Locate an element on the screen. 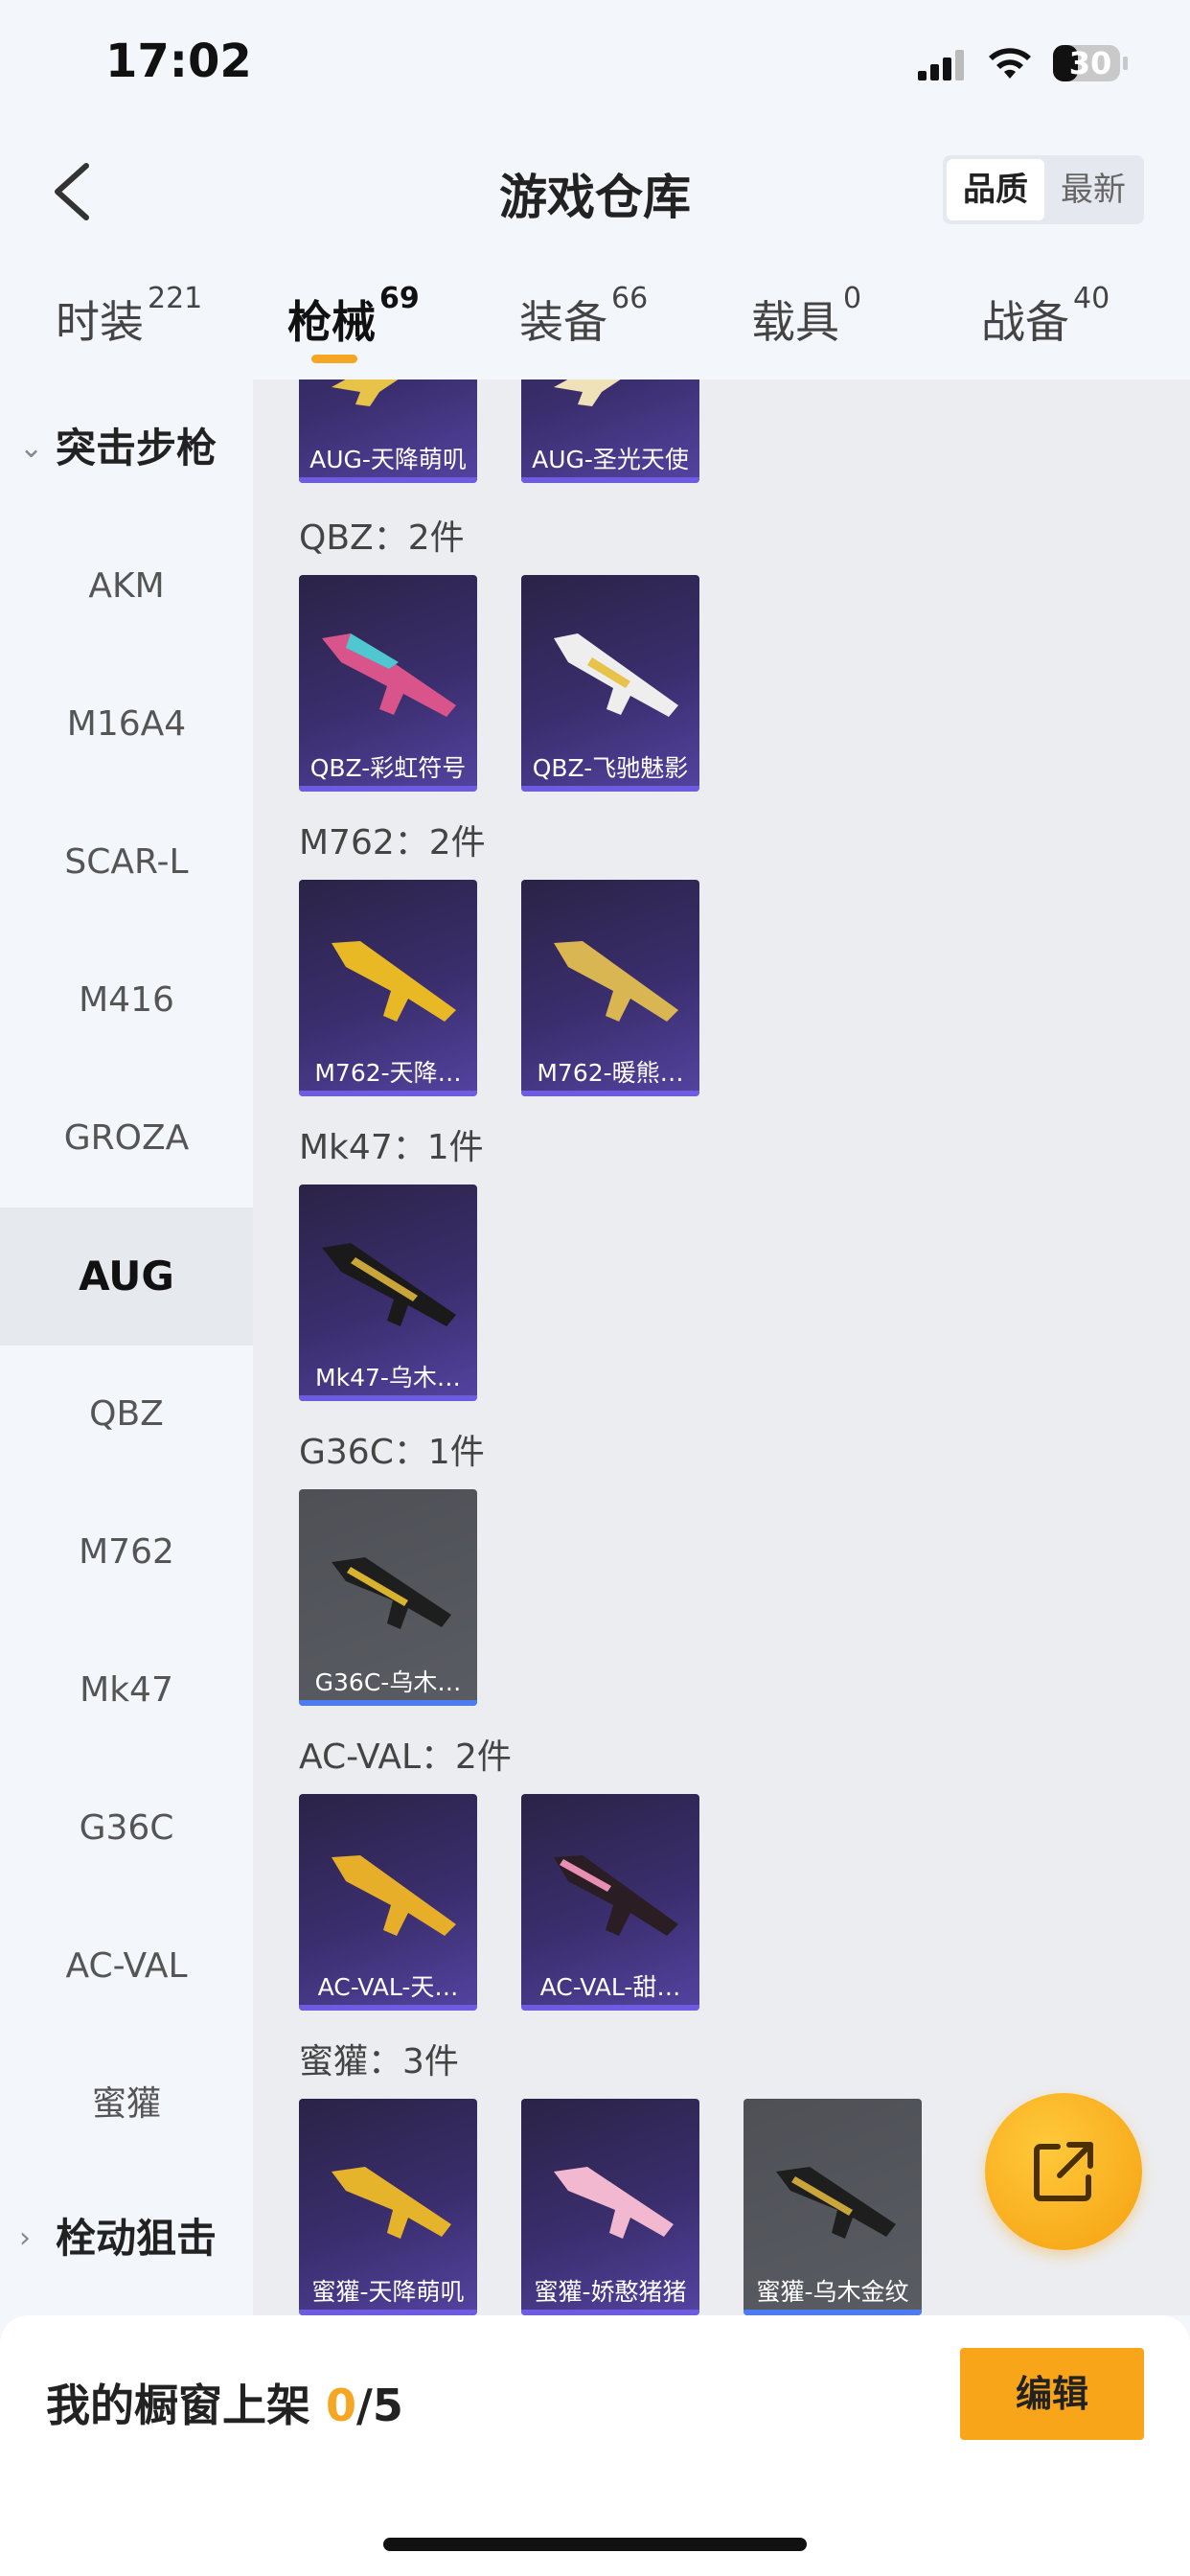 This screenshot has height=2576, width=1190. sort-toggle: 品质 最新 is located at coordinates (1043, 189).